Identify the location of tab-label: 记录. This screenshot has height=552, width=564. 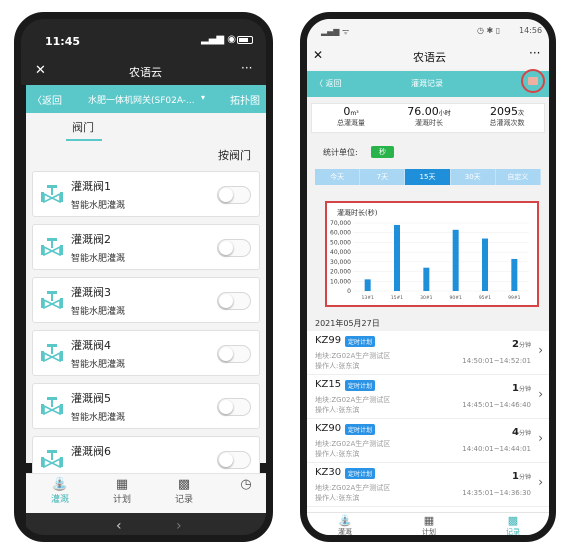
(183, 500).